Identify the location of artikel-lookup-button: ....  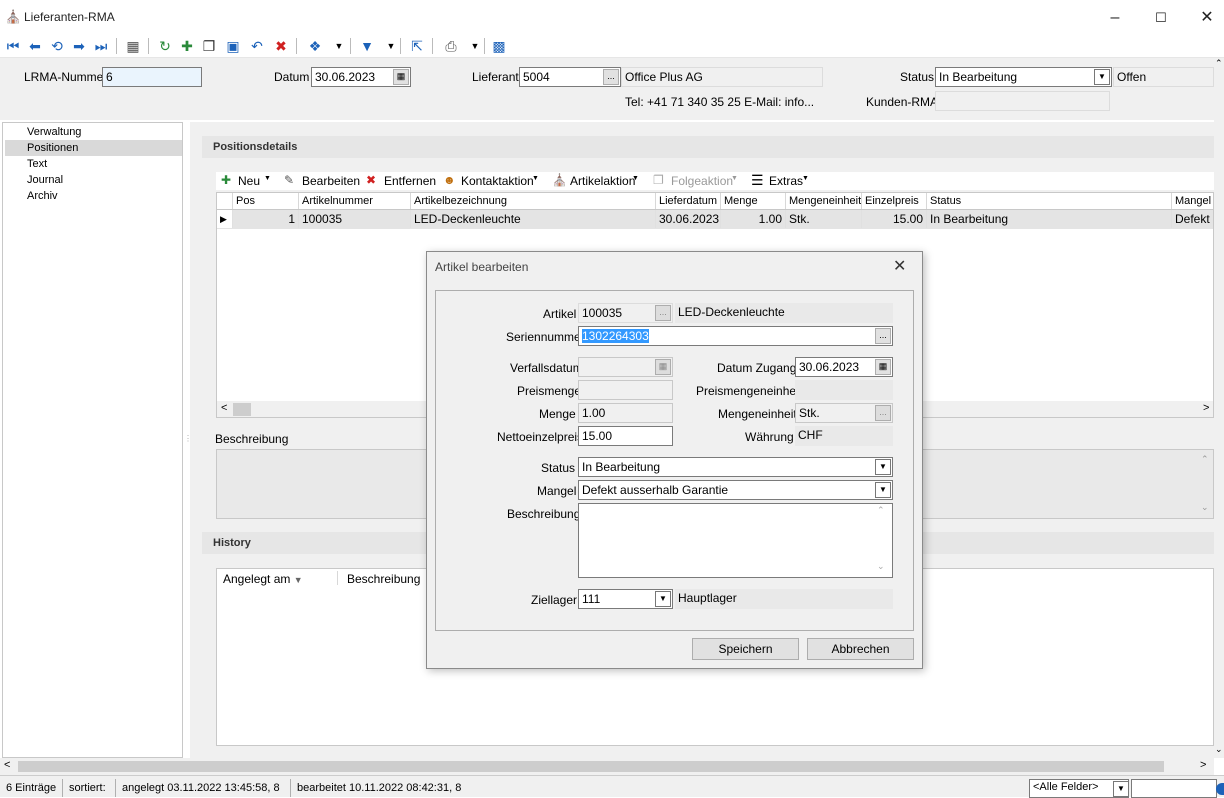
(663, 313).